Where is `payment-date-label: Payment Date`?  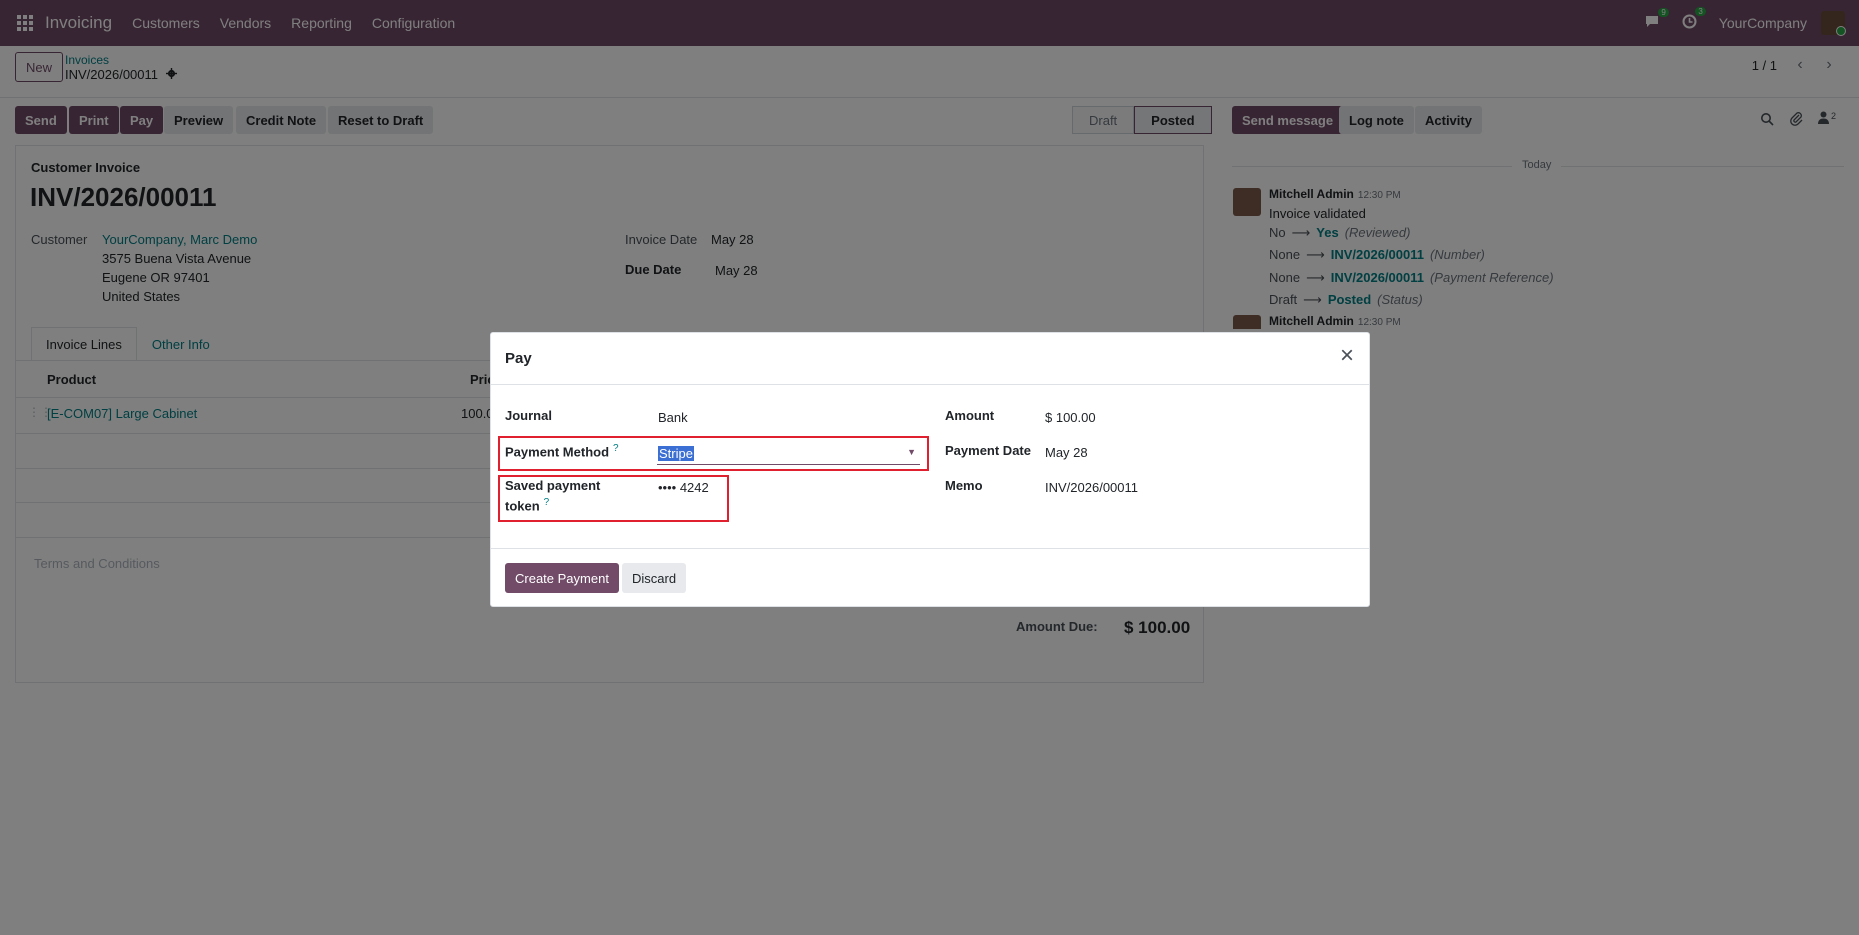
payment-date-label: Payment Date is located at coordinates (988, 450).